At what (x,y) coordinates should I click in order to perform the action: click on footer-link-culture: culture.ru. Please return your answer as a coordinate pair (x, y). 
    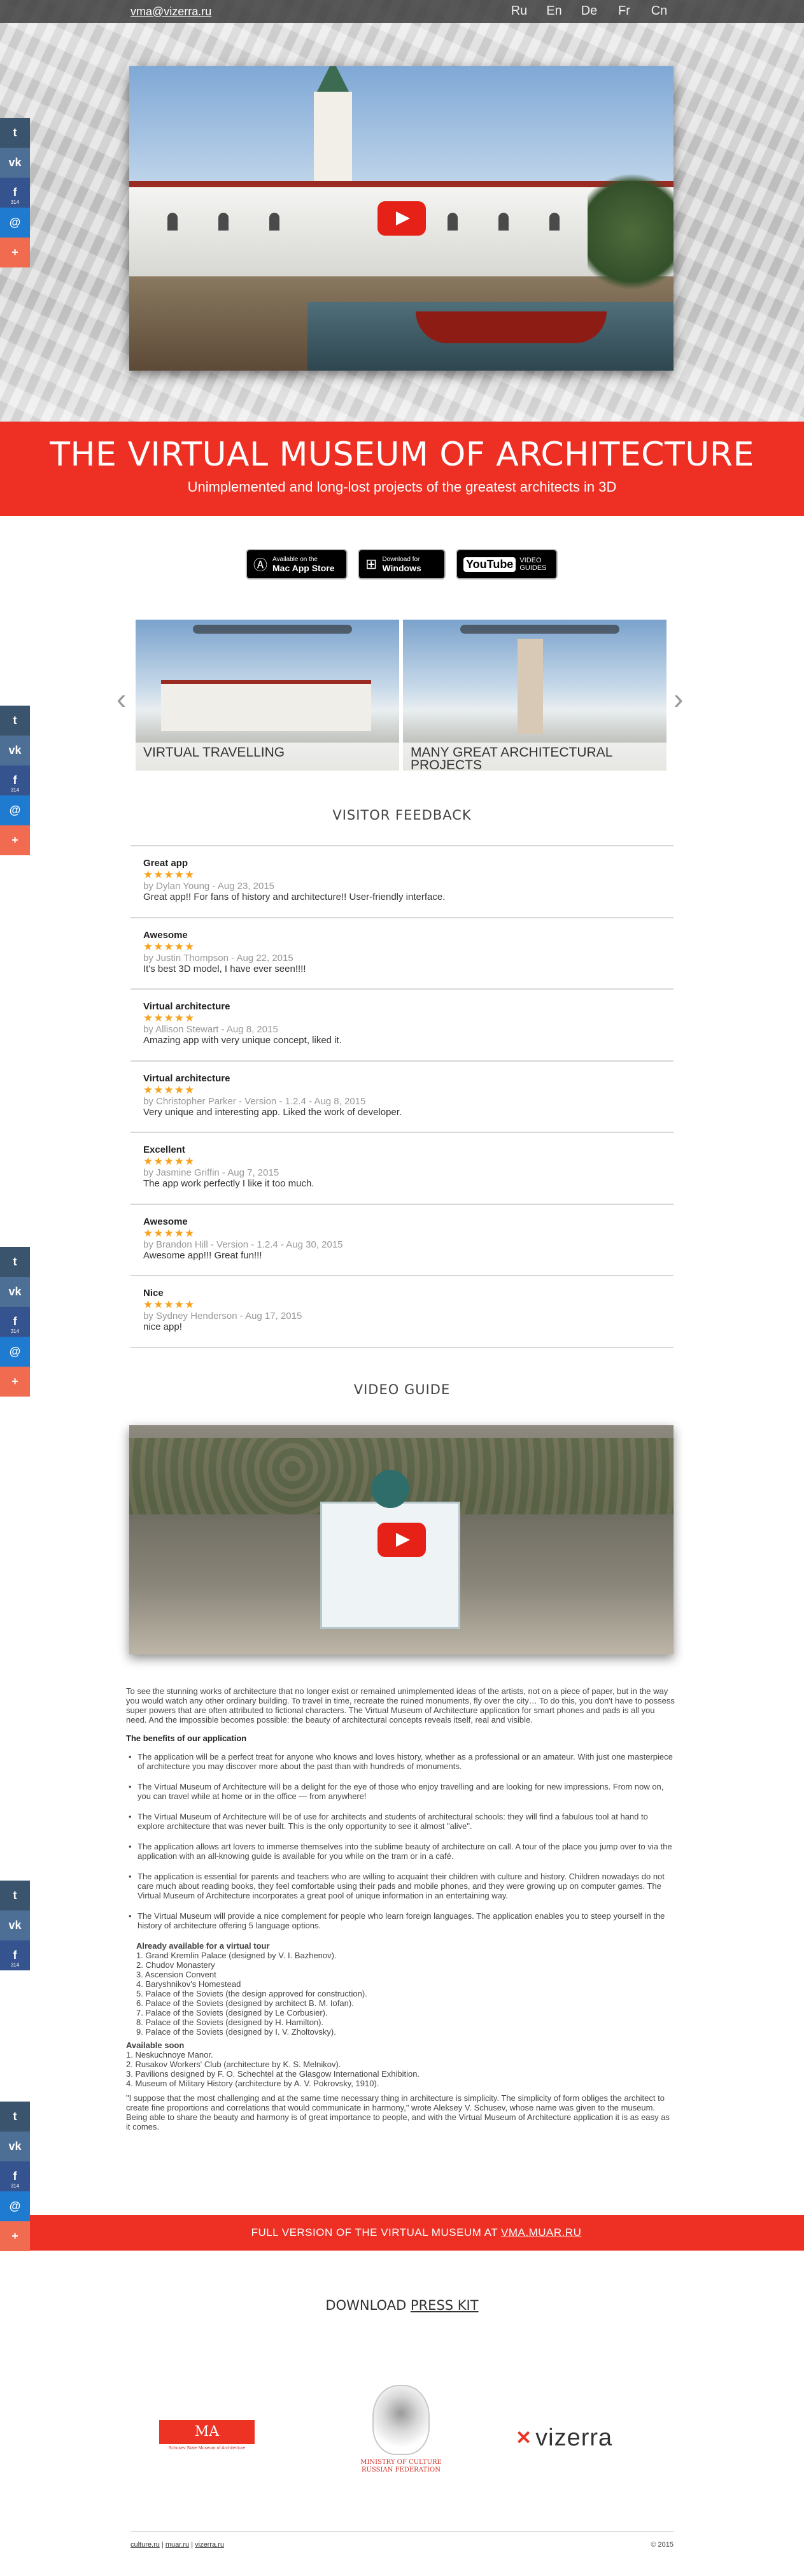
    Looking at the image, I should click on (145, 2545).